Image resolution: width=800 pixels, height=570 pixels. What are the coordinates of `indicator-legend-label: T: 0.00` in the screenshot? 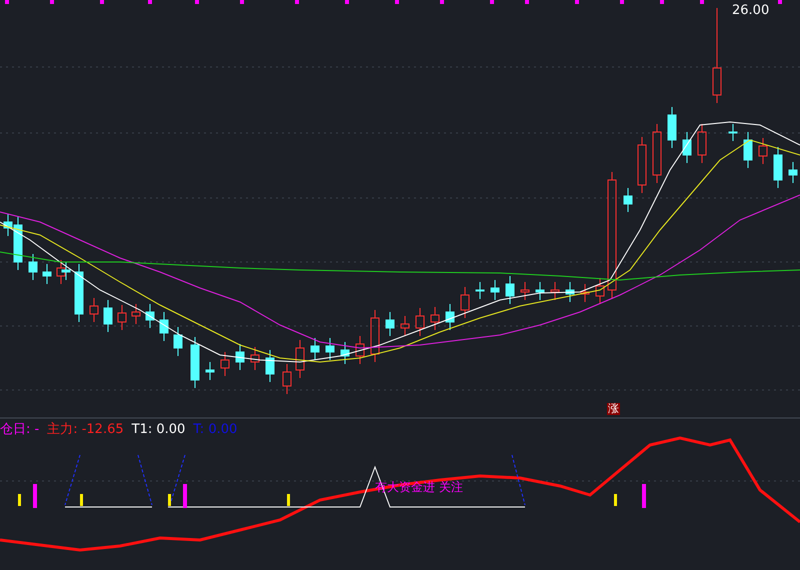 It's located at (215, 430).